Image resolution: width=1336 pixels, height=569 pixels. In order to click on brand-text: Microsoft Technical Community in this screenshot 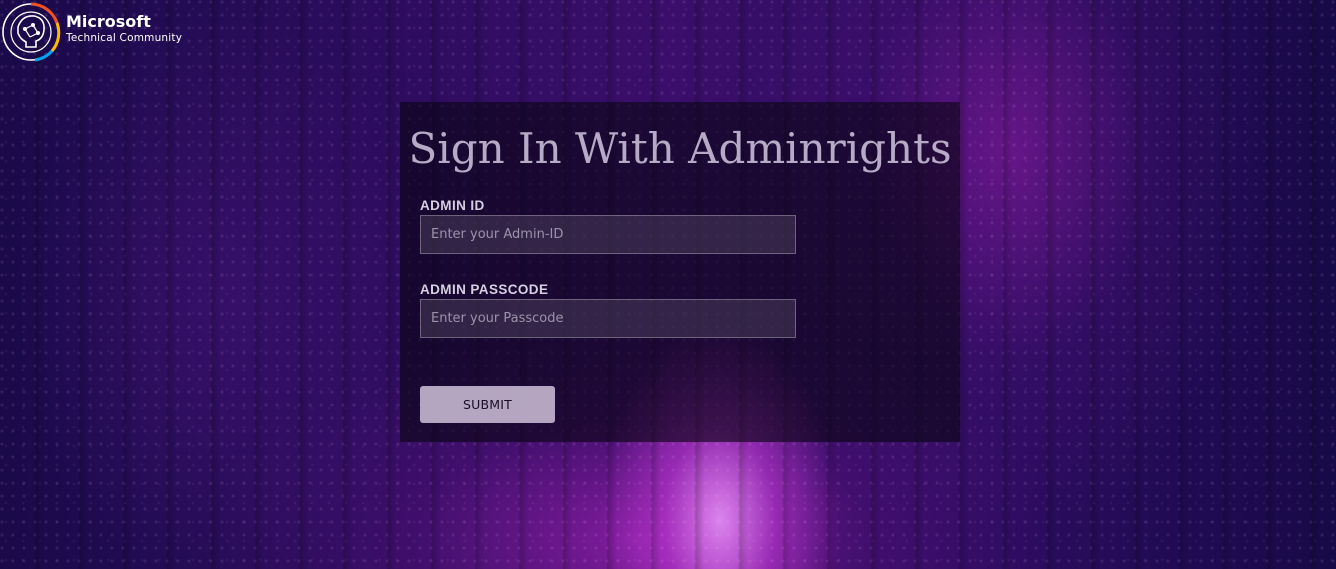, I will do `click(124, 29)`.